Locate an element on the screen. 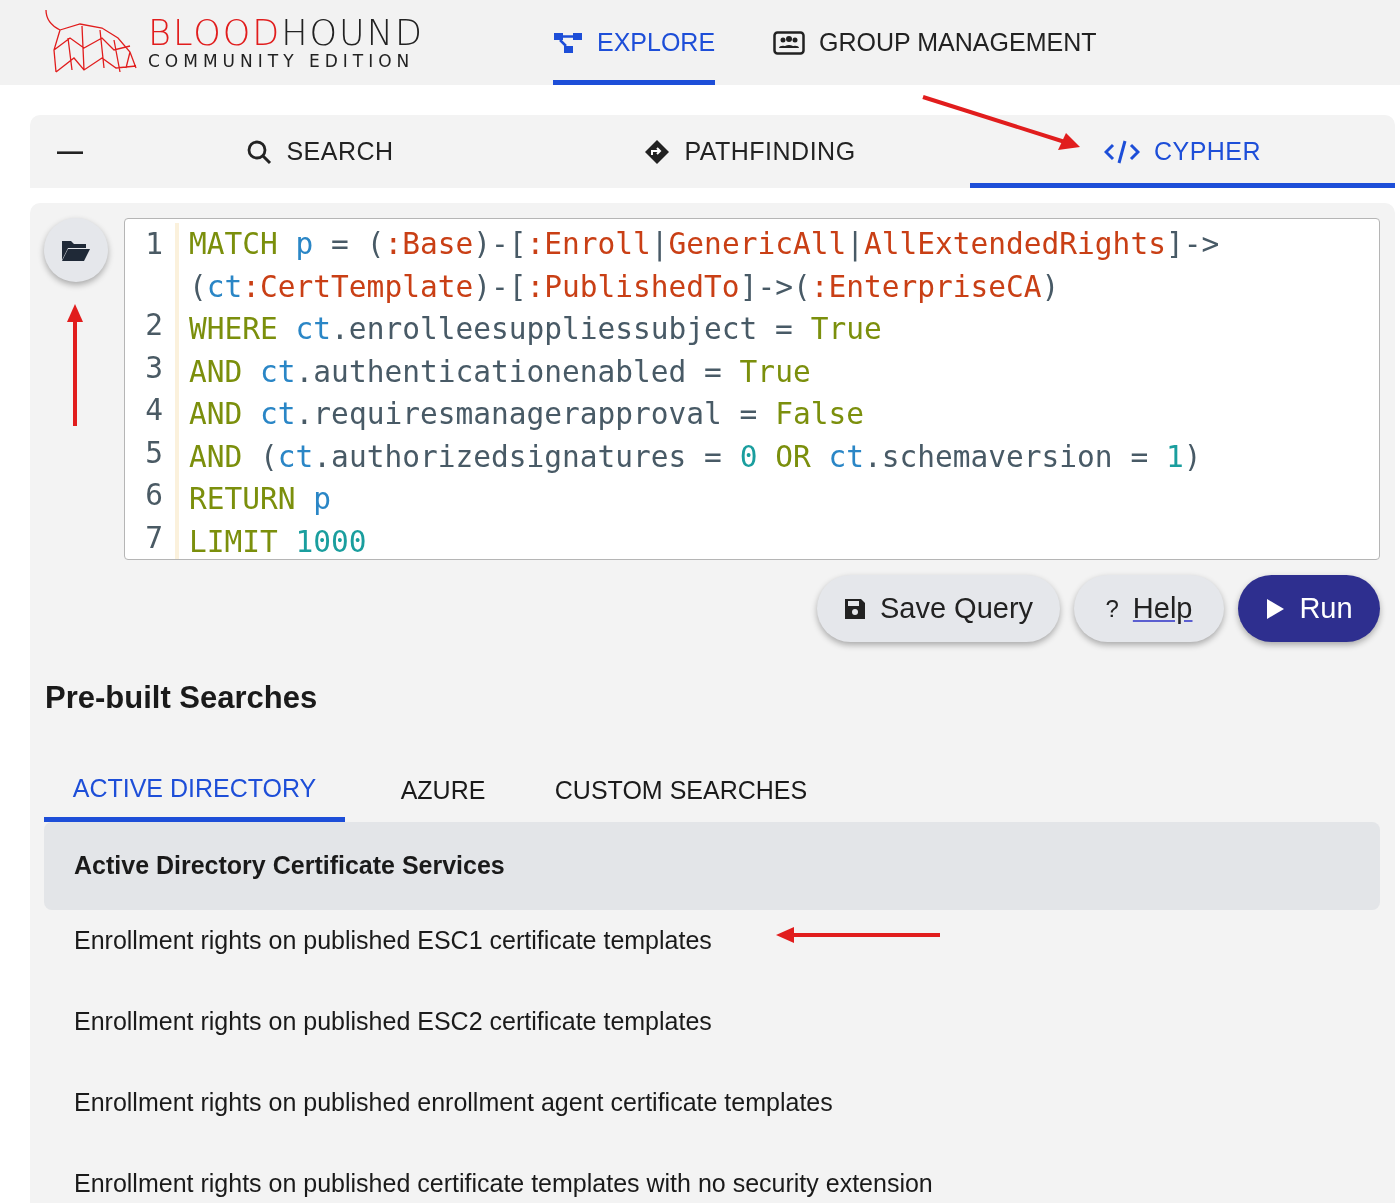 The height and width of the screenshot is (1203, 1400). folder-icon is located at coordinates (76, 250).